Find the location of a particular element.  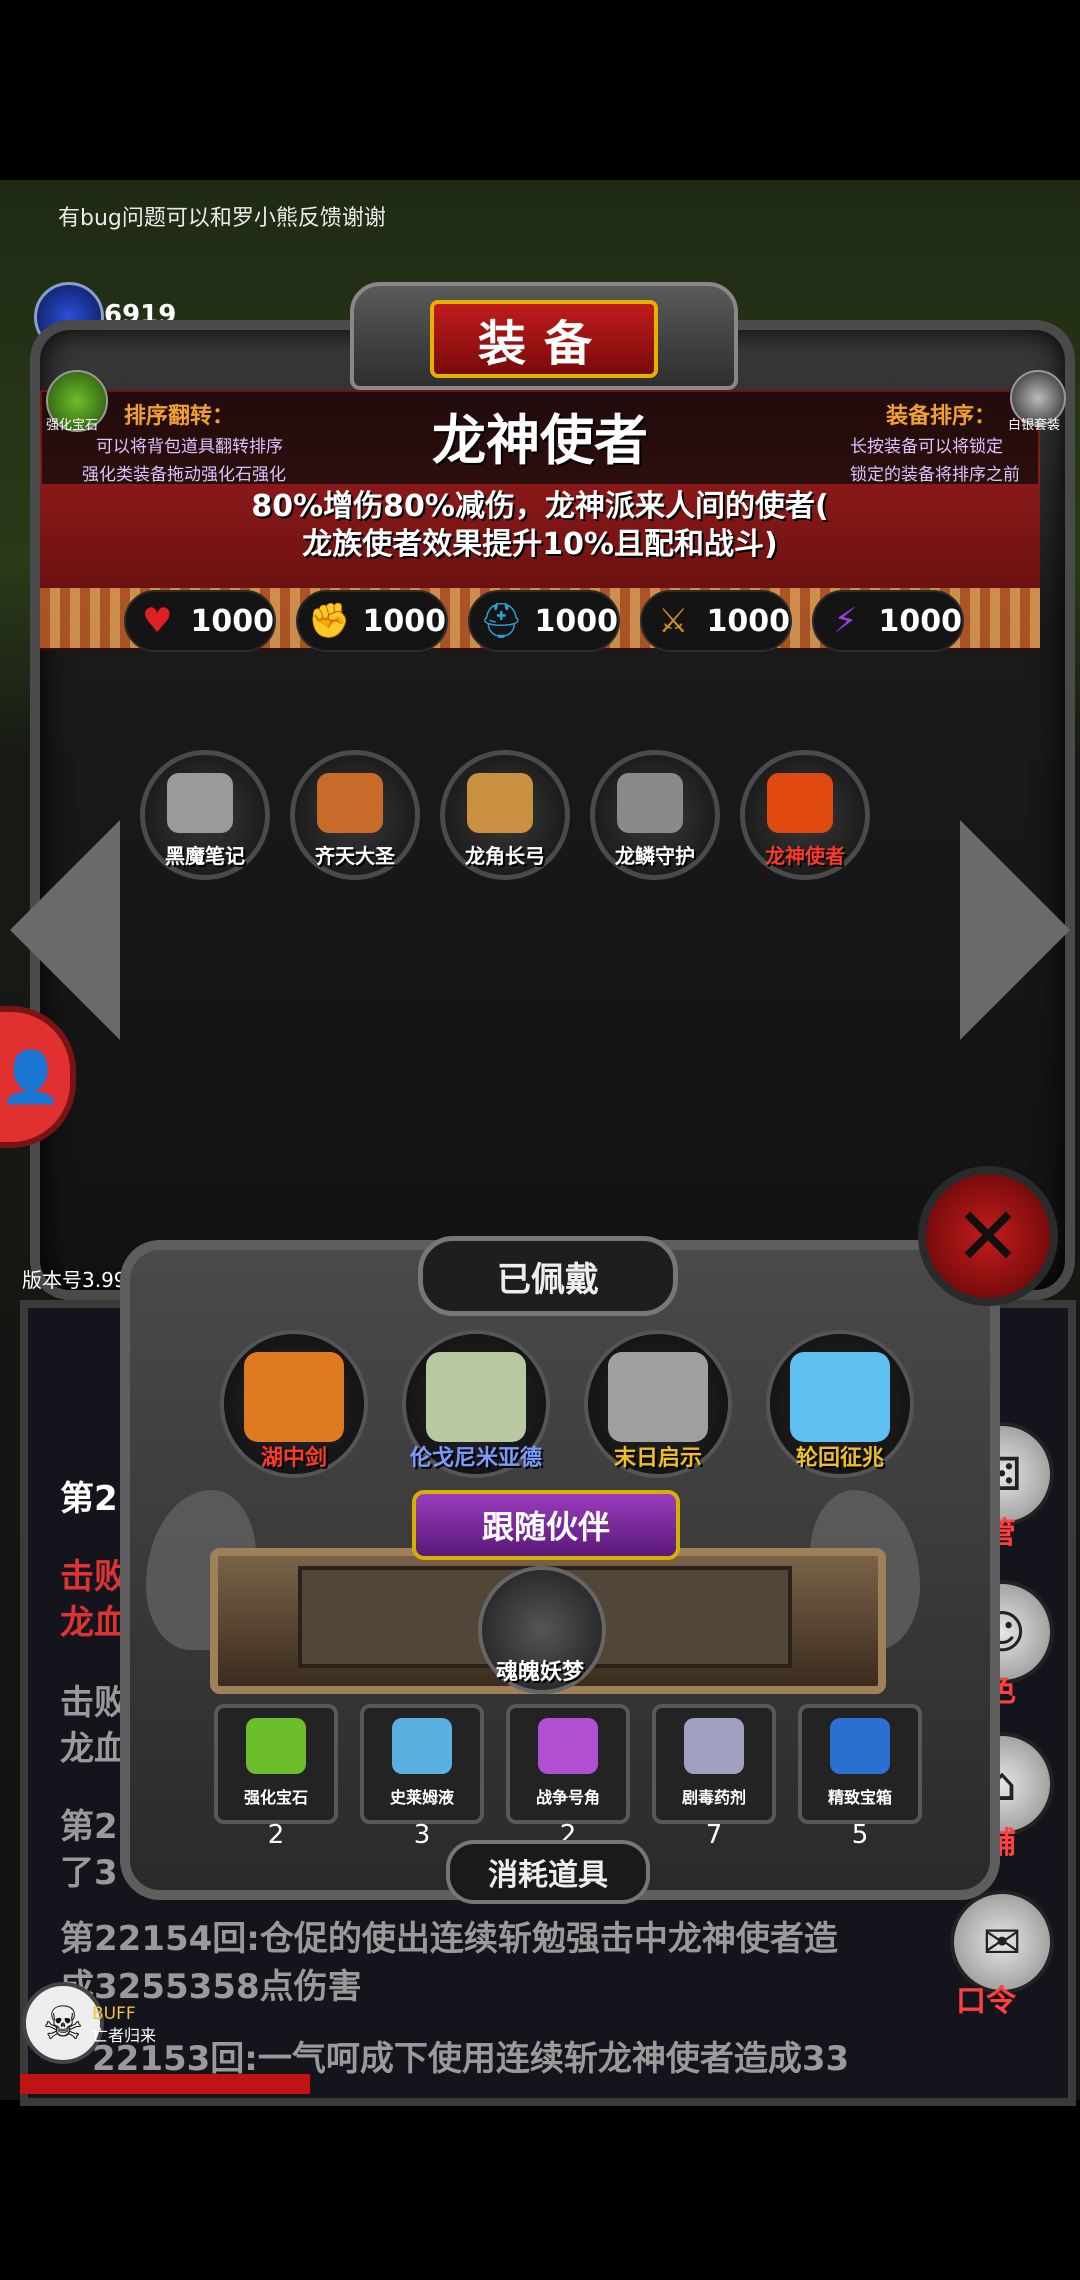

consumable-qty: 5 is located at coordinates (860, 1835).